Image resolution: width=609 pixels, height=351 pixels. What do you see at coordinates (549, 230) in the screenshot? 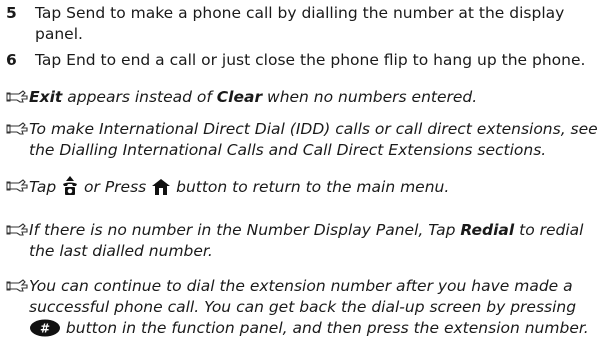
I see `note-text: to redial` at bounding box center [549, 230].